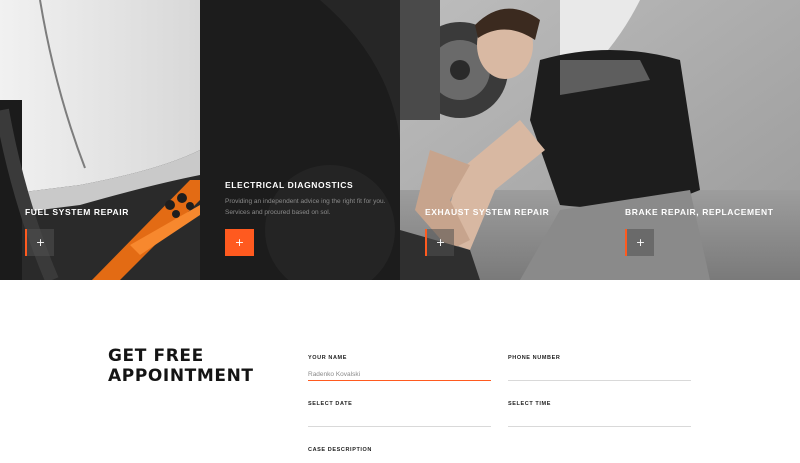 The height and width of the screenshot is (463, 800). I want to click on service-title: EXHAUST SYSTEM REPAIR, so click(487, 212).